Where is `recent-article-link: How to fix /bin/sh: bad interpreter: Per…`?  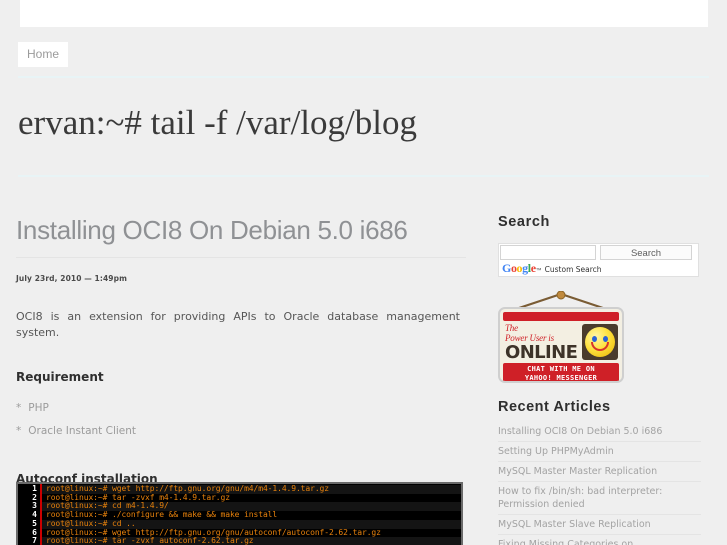
recent-article-link: How to fix /bin/sh: bad interpreter: Per… is located at coordinates (599, 498).